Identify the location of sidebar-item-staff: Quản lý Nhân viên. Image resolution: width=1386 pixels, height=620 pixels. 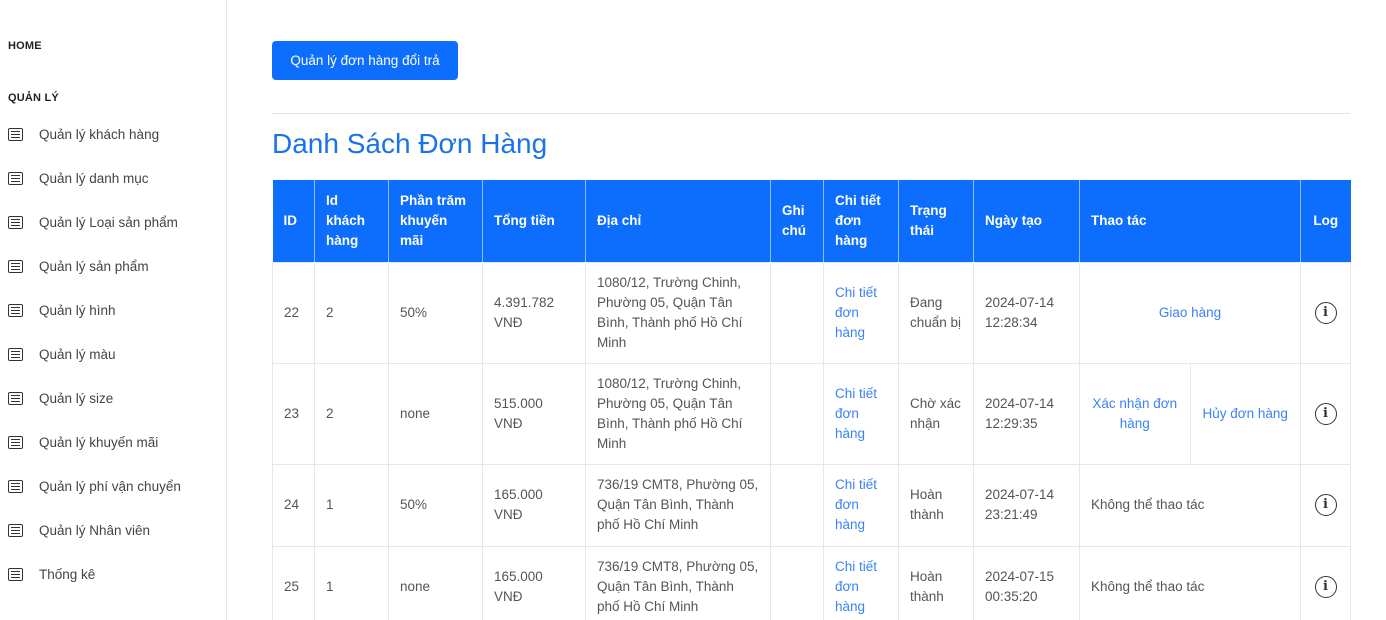
(113, 530).